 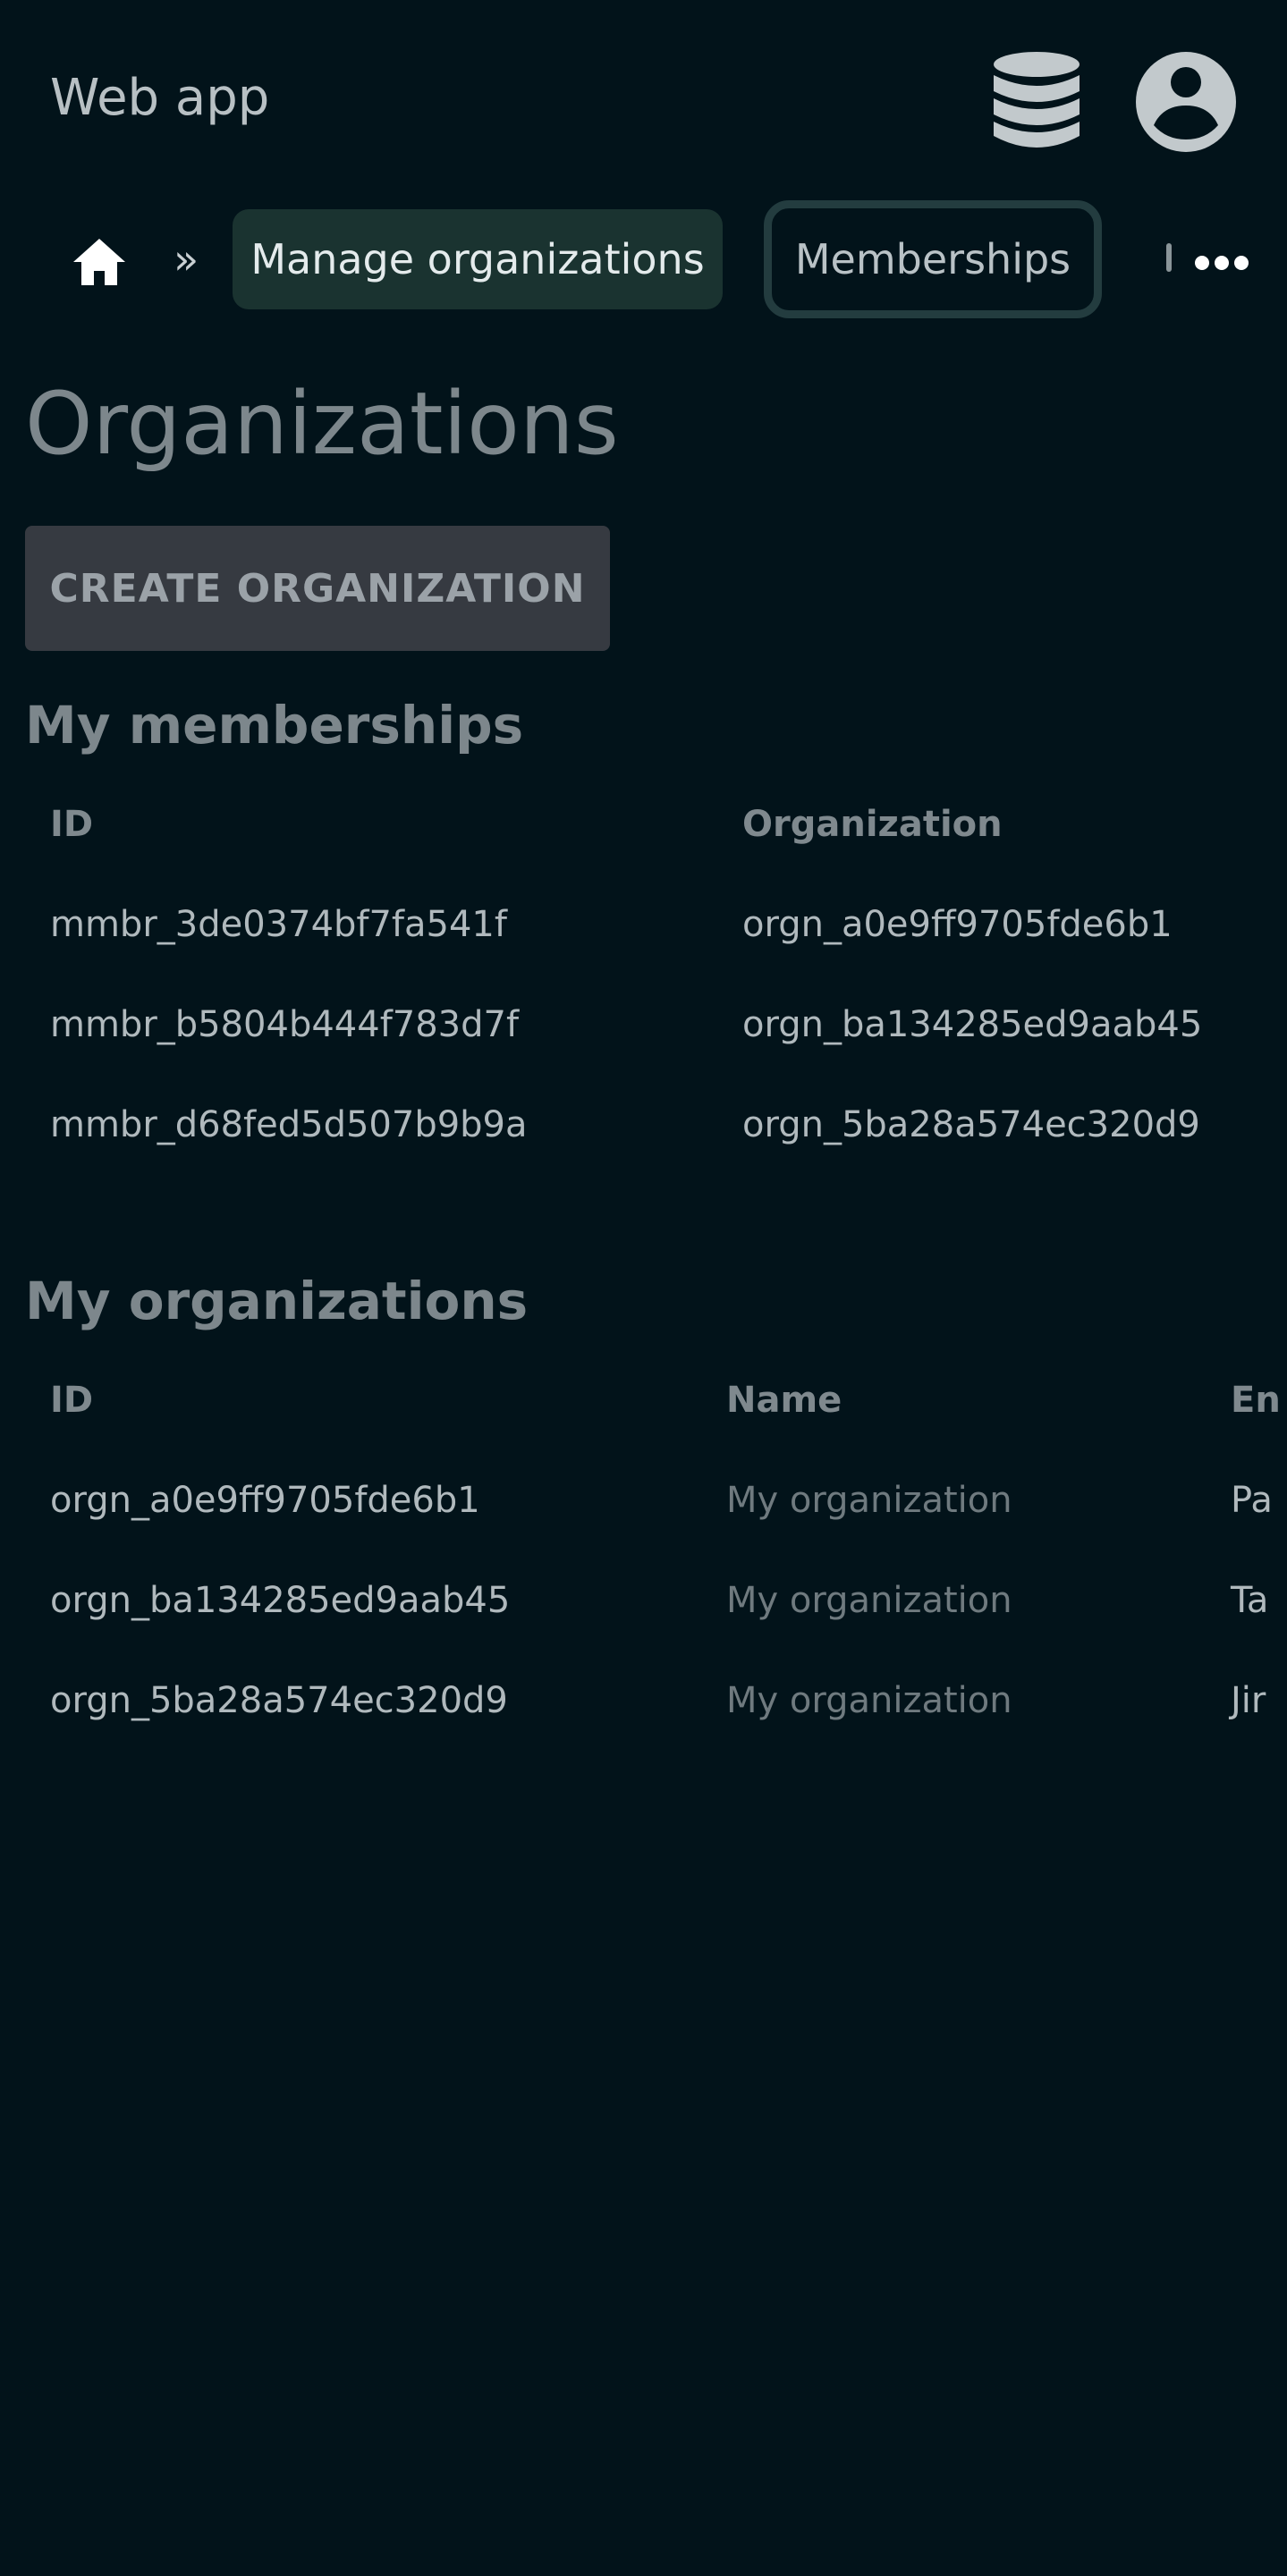 I want to click on membership-id-cell: mmbr_b5804b444f783d7f, so click(x=285, y=1024).